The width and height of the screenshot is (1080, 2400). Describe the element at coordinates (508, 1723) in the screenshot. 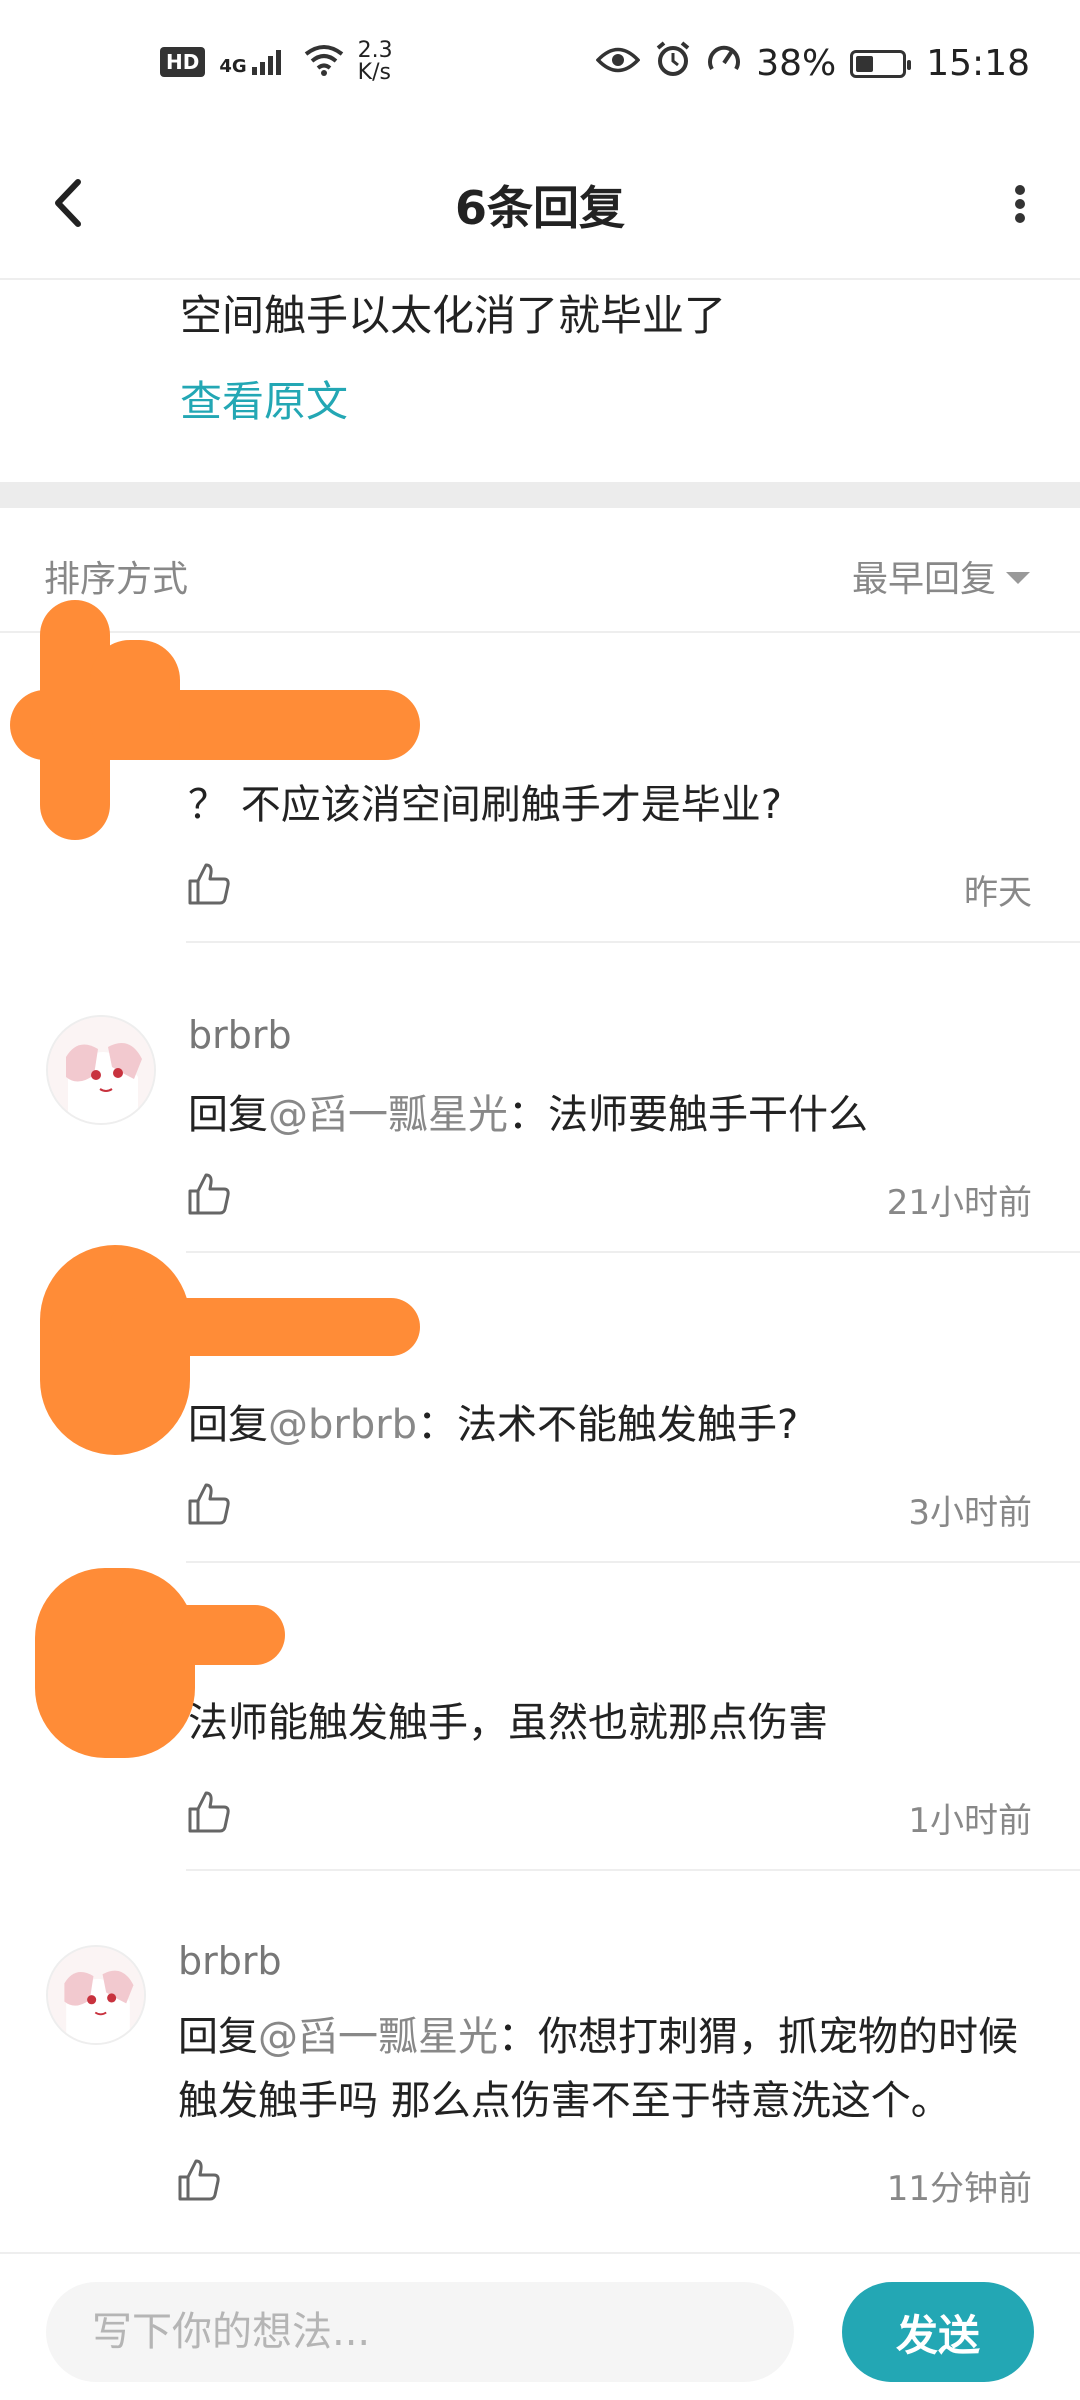

I see `reply-text: 法师能触发触手，虽然也就那点伤害` at that location.